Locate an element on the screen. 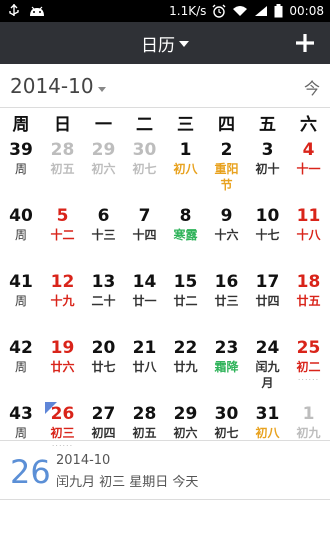 The image size is (330, 550). day-cell: 3 初十 is located at coordinates (267, 169).